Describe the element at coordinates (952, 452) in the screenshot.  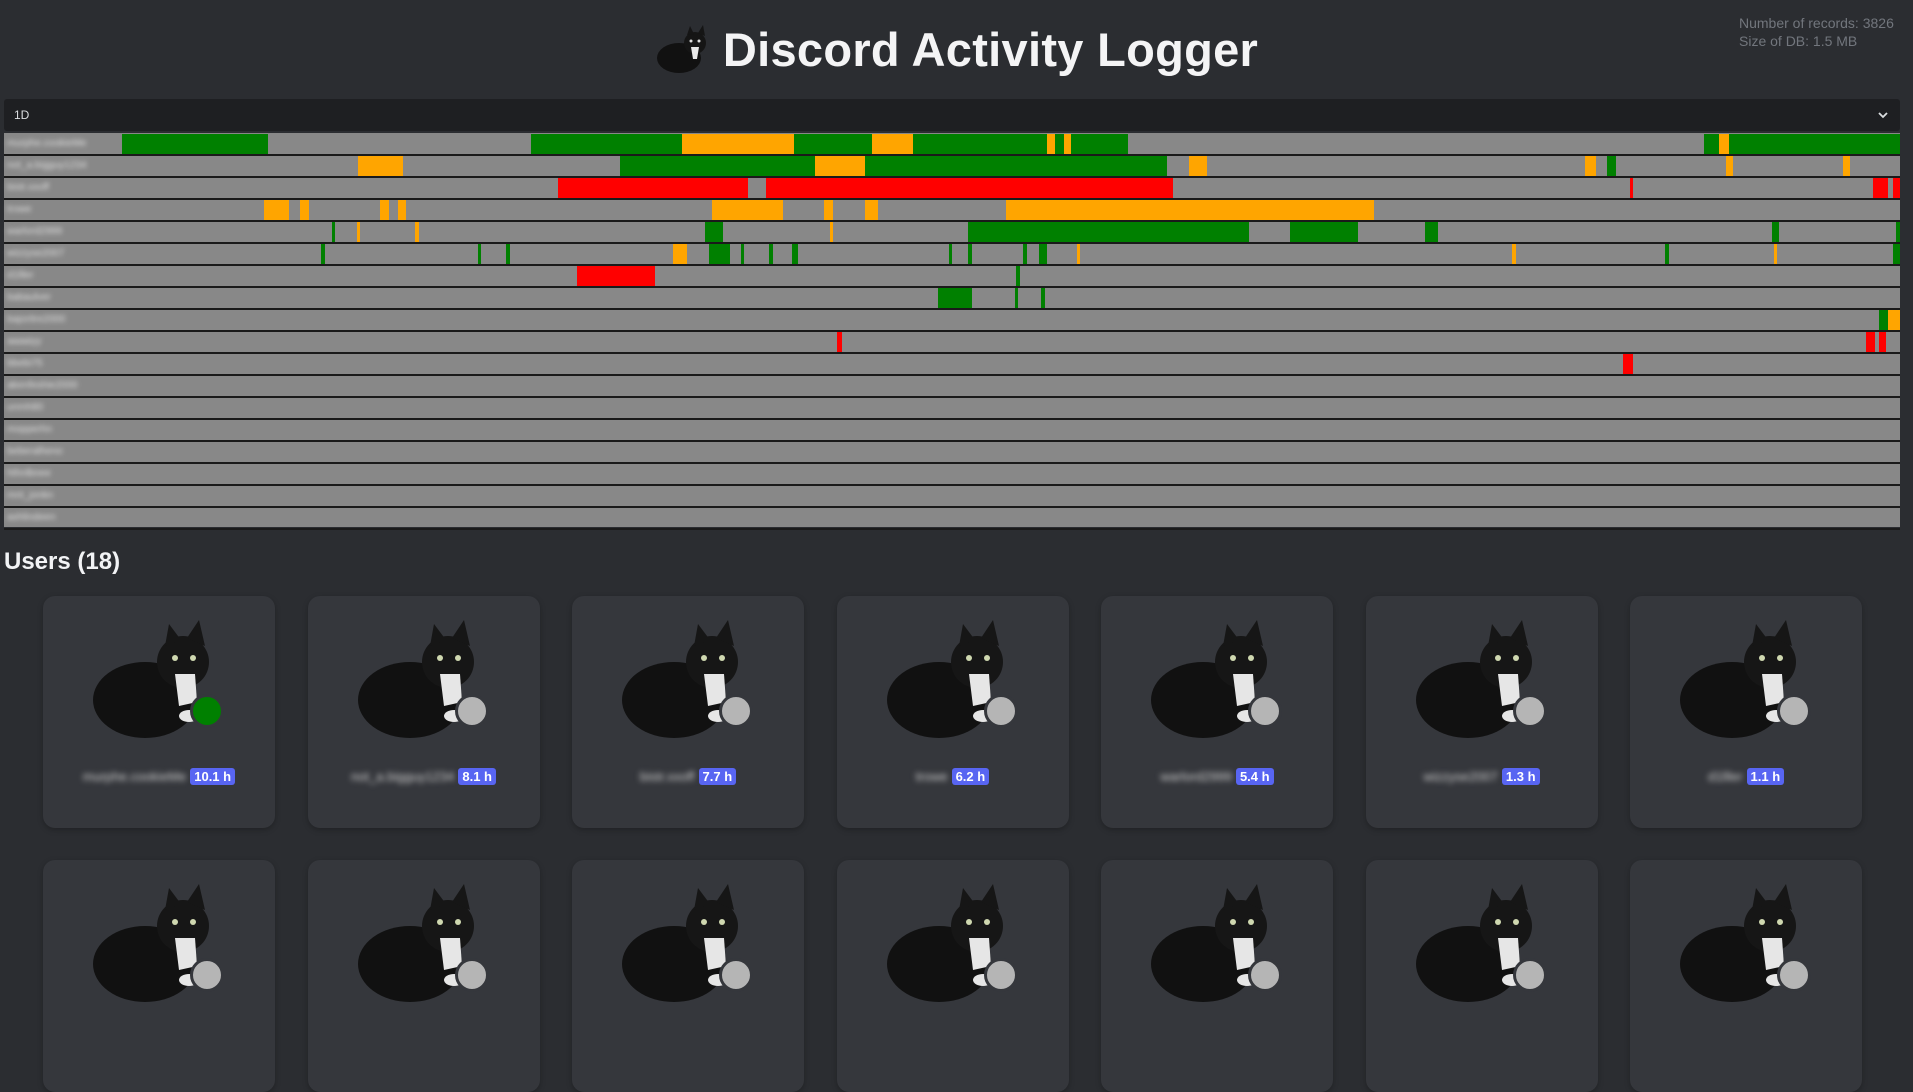
I see `timeline-row: beberalheno` at that location.